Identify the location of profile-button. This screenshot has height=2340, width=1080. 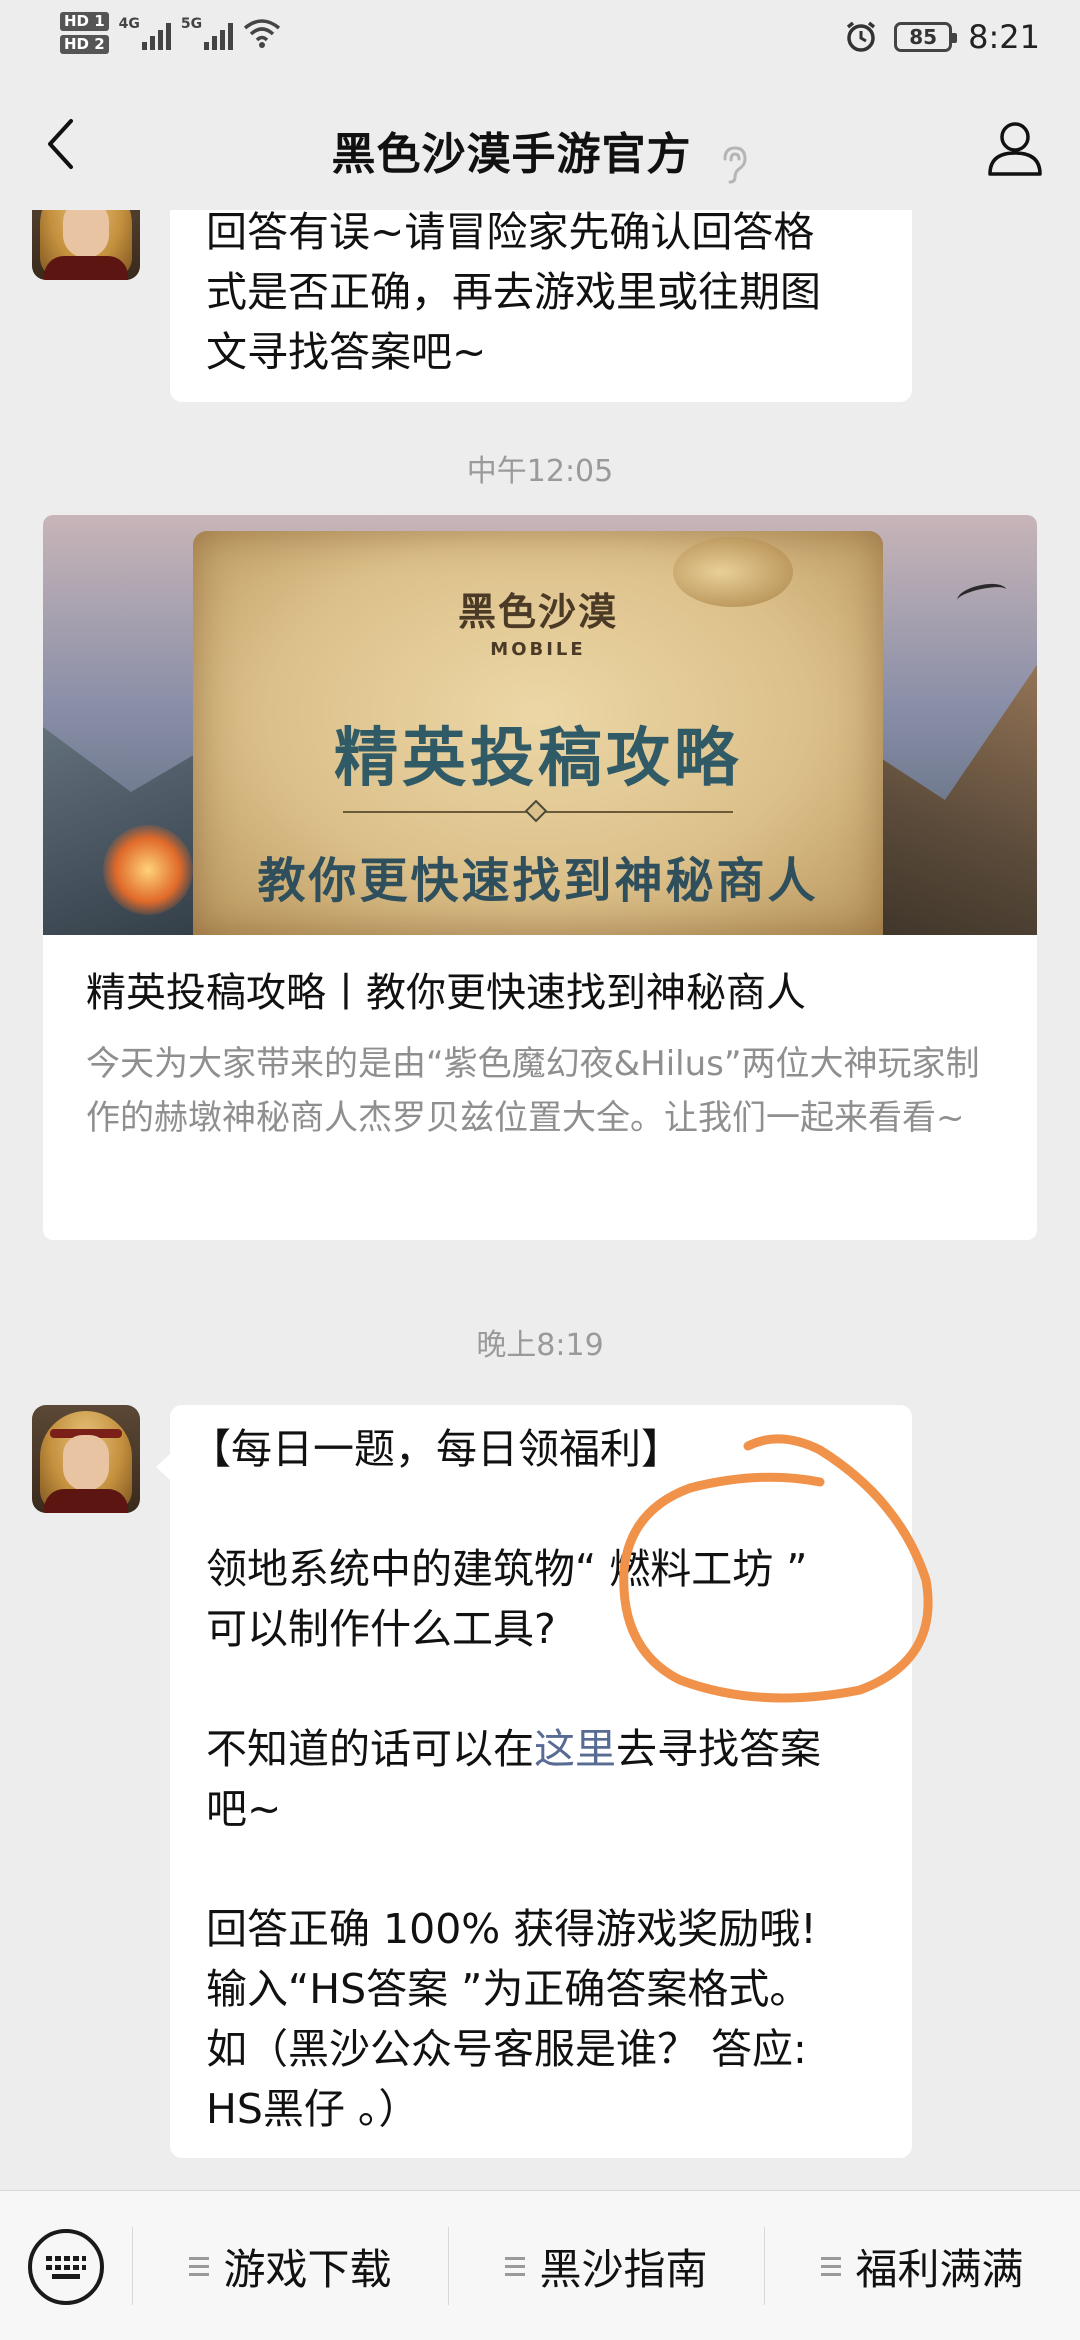
(1015, 148).